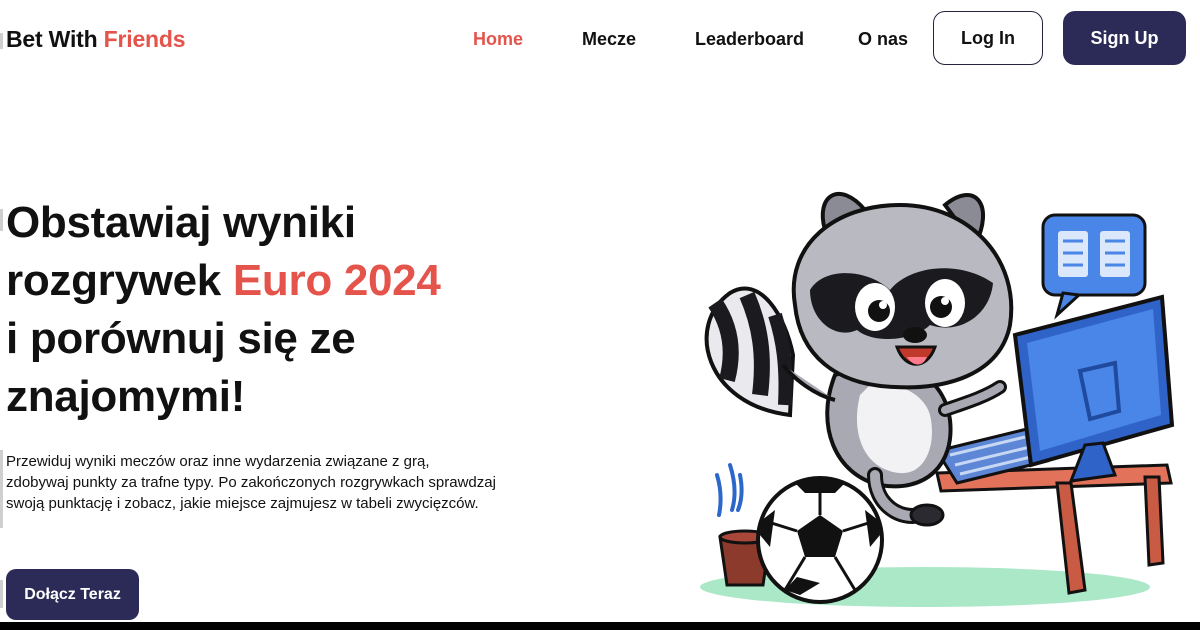  Describe the element at coordinates (126, 396) in the screenshot. I see `hero-title-line: znajomymi!` at that location.